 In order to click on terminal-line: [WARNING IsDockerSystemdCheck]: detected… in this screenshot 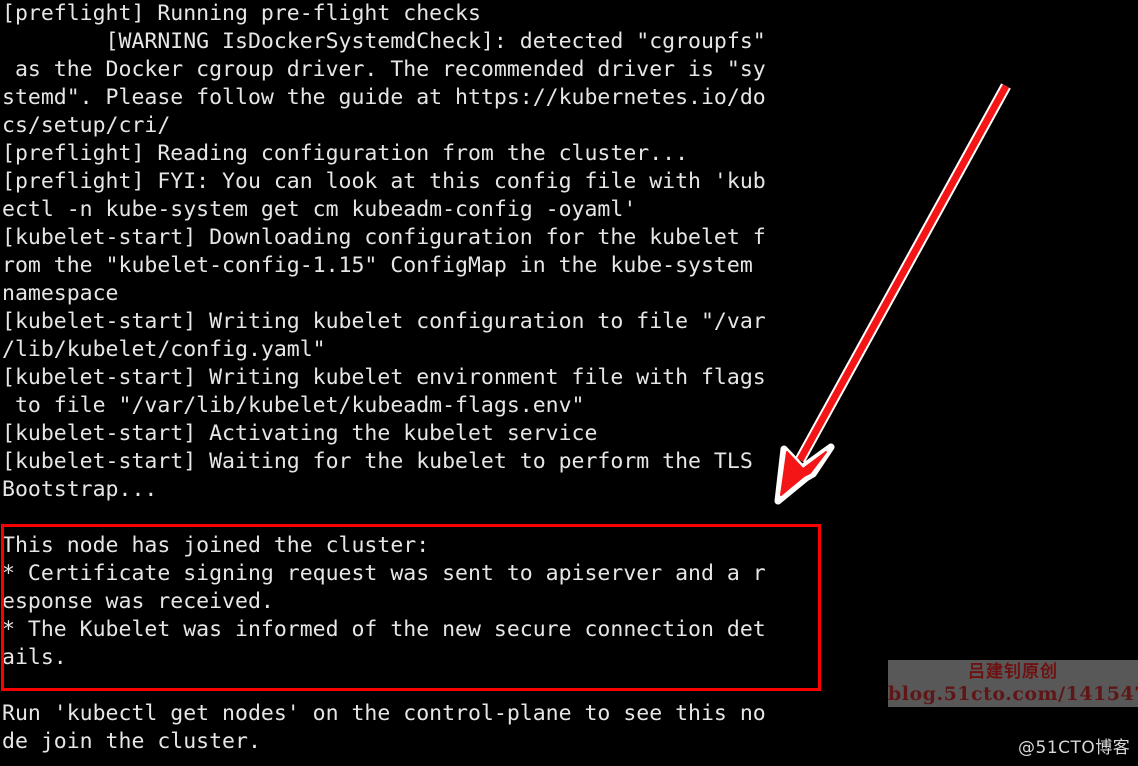, I will do `click(384, 41)`.